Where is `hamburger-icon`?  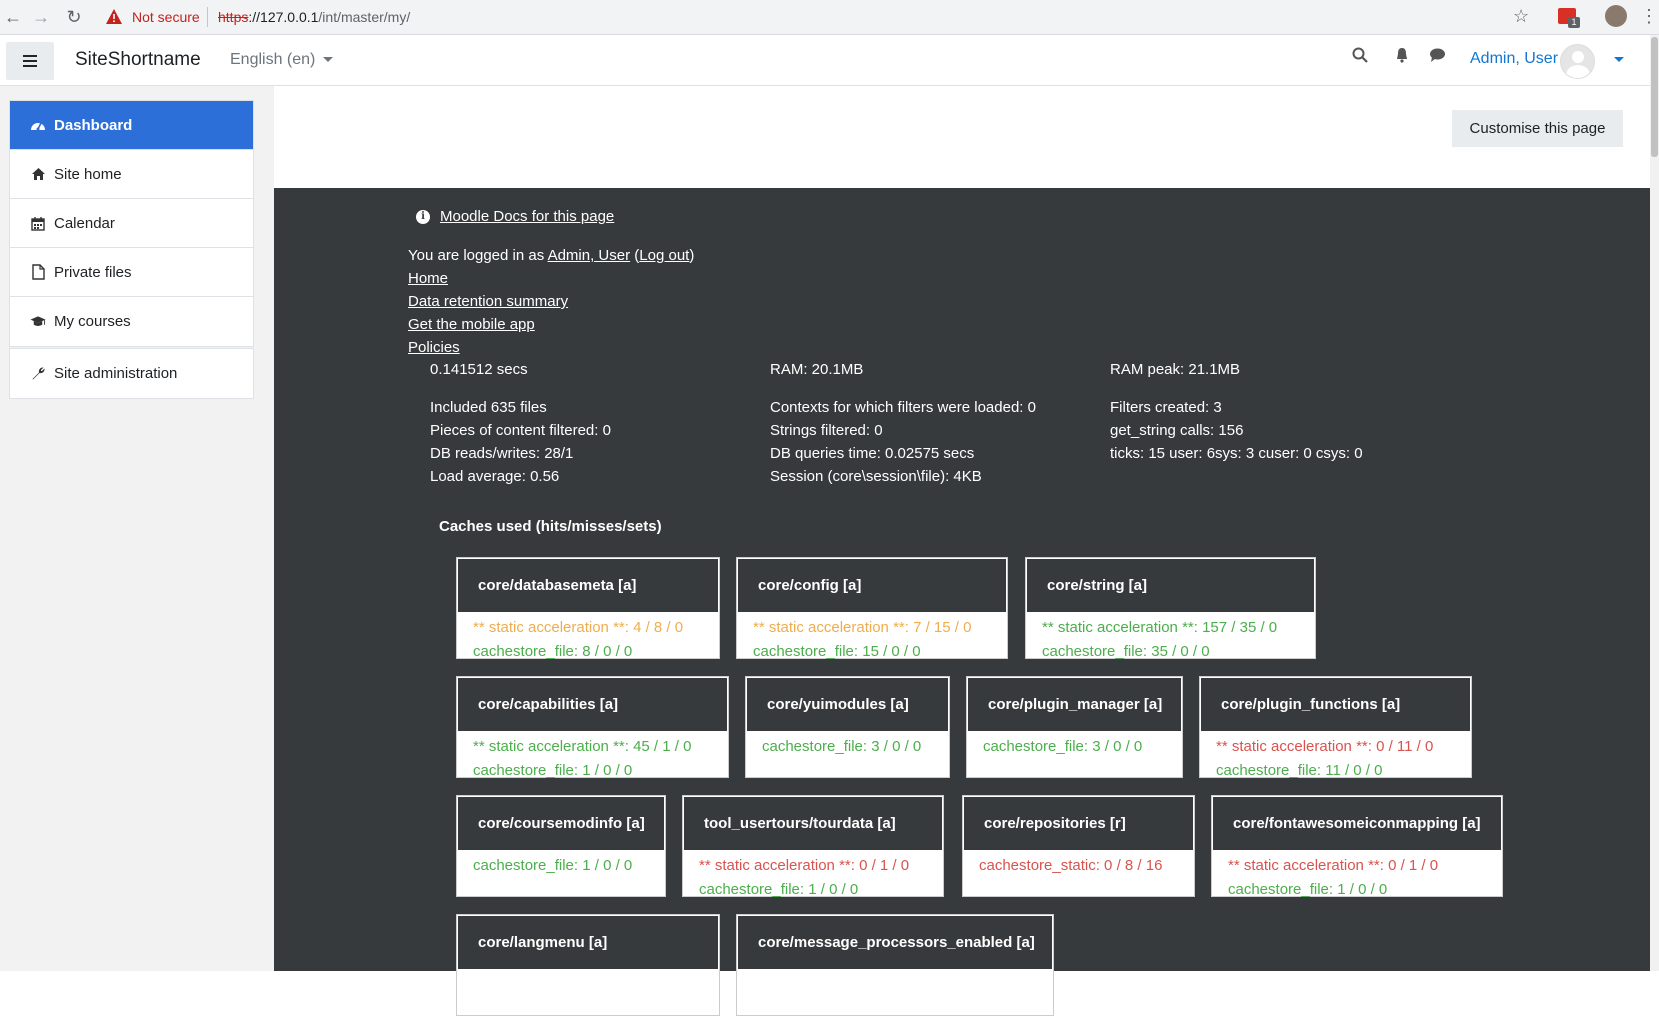 hamburger-icon is located at coordinates (30, 61).